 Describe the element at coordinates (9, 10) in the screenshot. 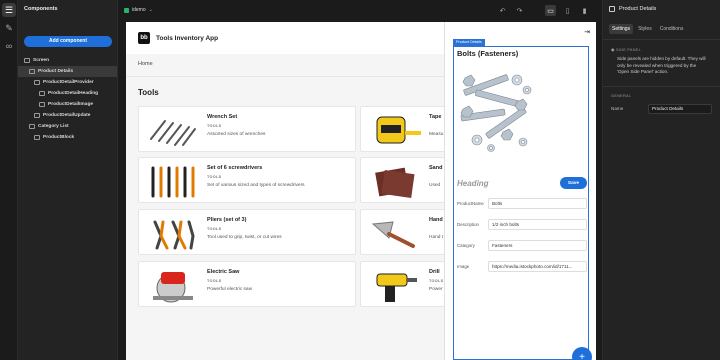

I see `components-icon: ☰` at that location.